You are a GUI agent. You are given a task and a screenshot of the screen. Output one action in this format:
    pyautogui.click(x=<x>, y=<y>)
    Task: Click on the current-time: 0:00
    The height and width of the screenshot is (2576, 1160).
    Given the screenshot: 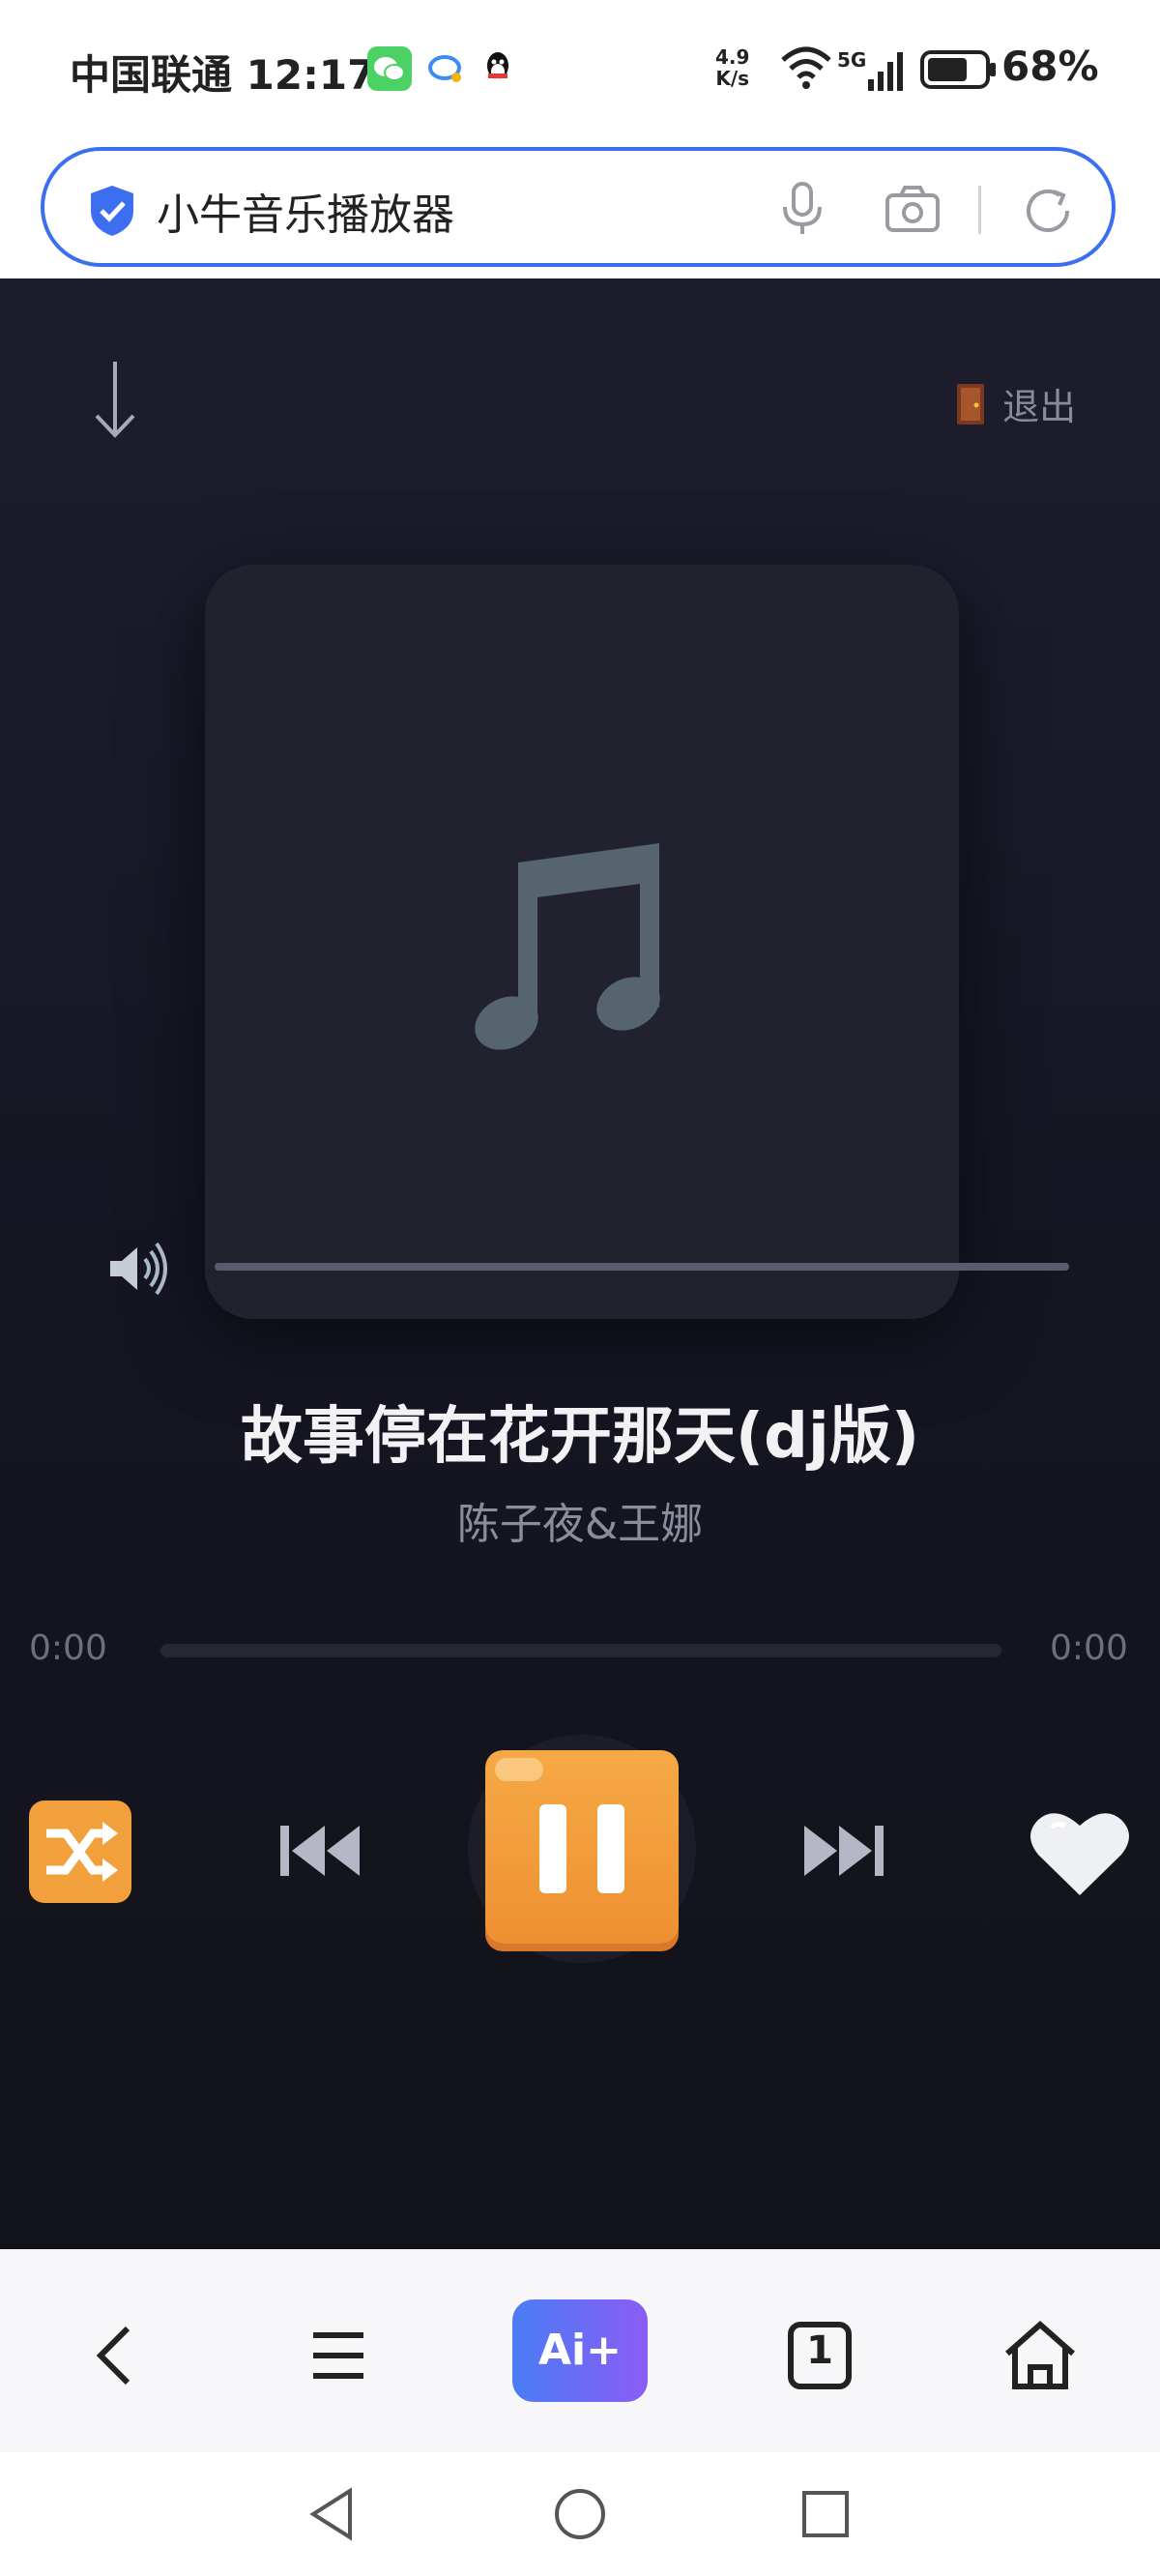 What is the action you would take?
    pyautogui.click(x=68, y=1648)
    